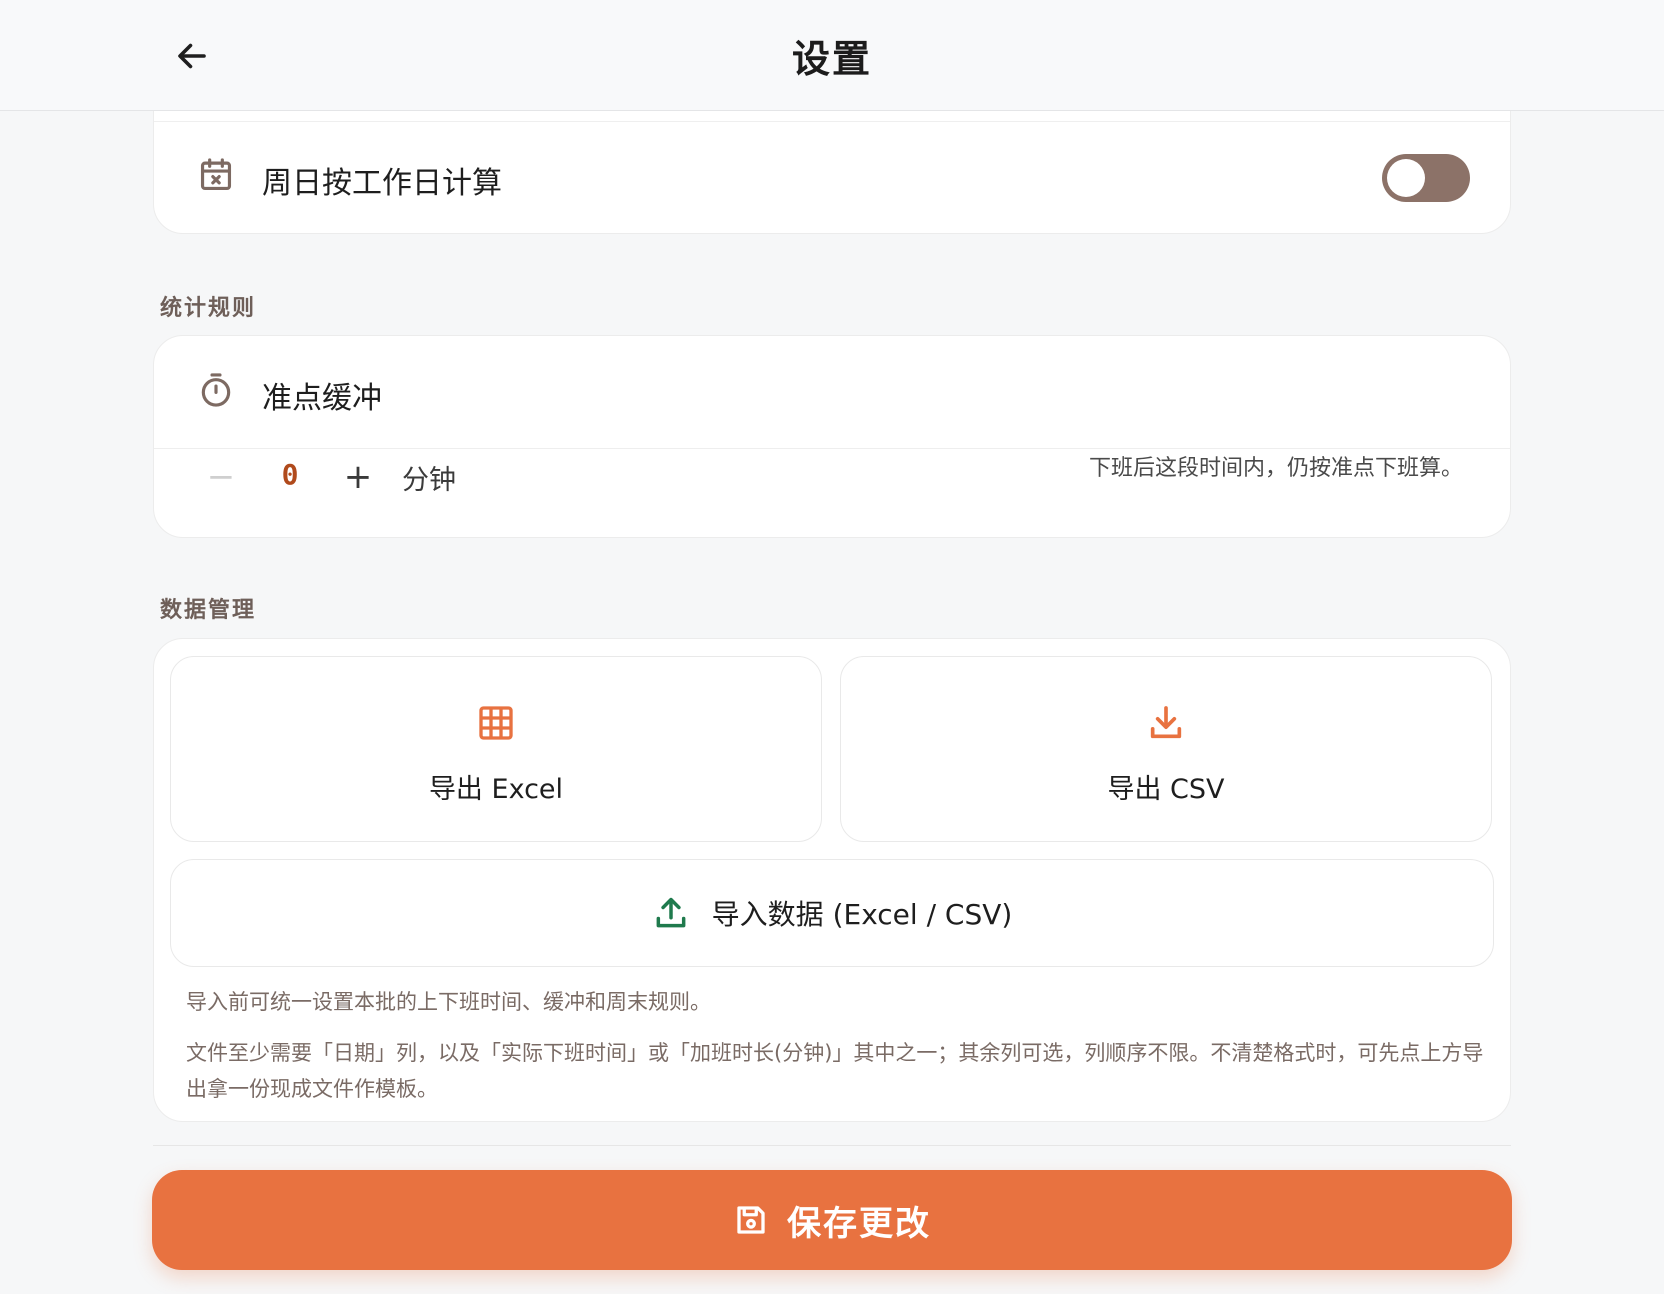  I want to click on increment-button: +, so click(358, 477).